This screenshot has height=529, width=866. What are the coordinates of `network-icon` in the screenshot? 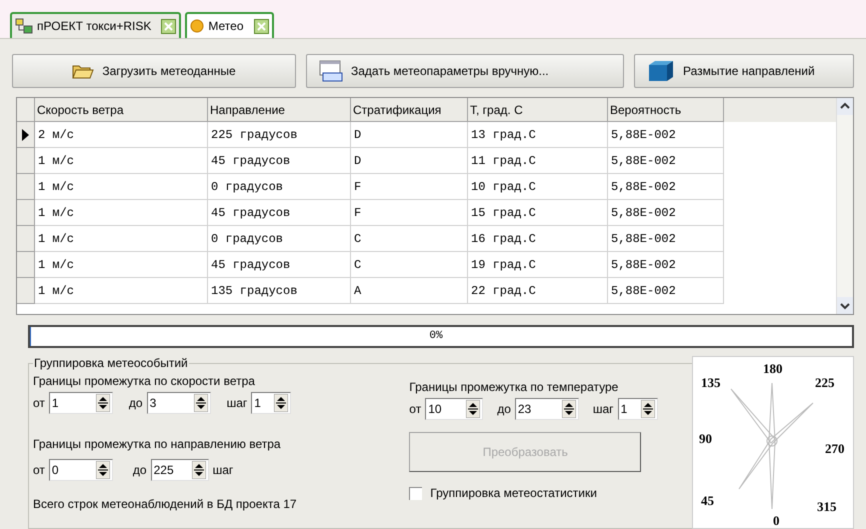 It's located at (24, 26).